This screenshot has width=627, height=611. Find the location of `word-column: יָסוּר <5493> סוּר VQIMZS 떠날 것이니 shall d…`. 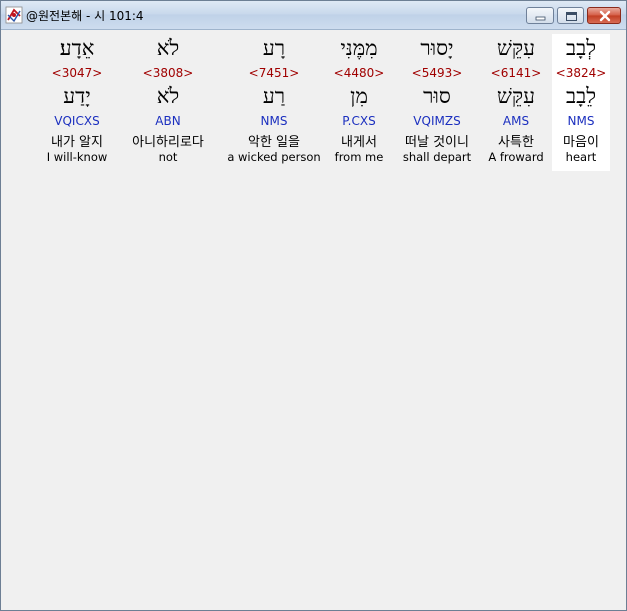

word-column: יָסוּר <5493> סוּר VQIMZS 떠날 것이니 shall d… is located at coordinates (437, 102).